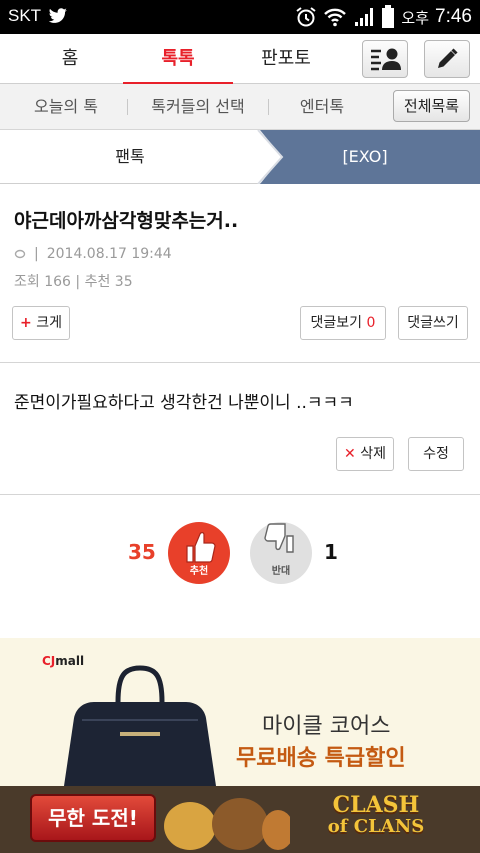 The width and height of the screenshot is (480, 853). I want to click on game-title-line1: CLASH, so click(376, 805).